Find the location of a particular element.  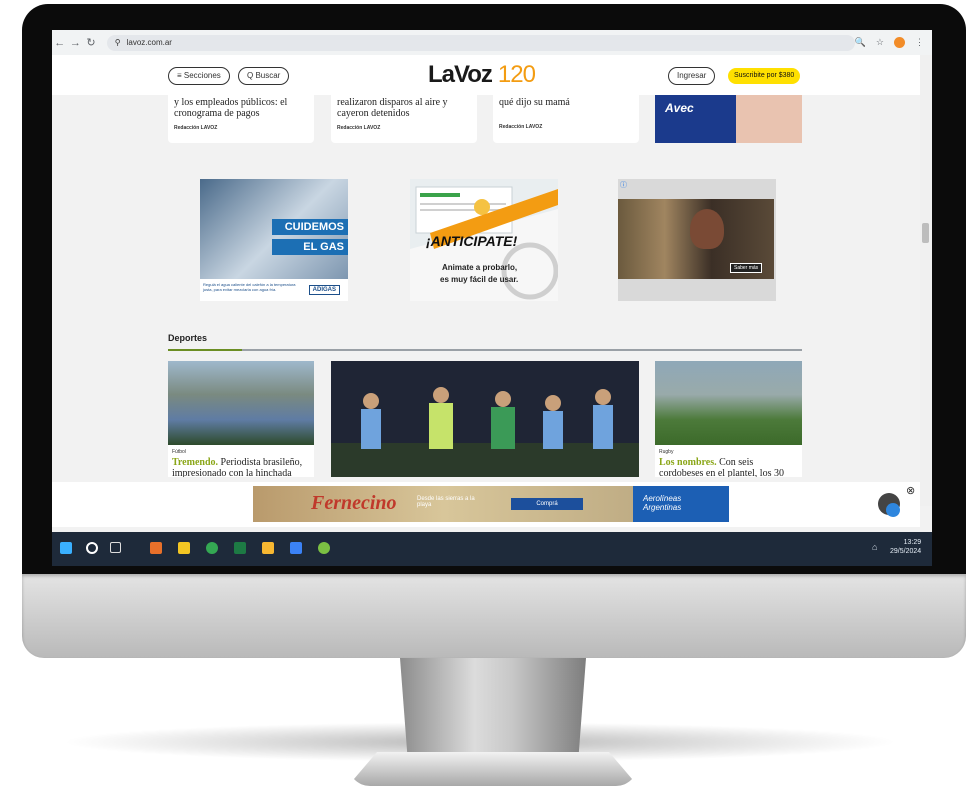

logo-anniversary: 120 is located at coordinates (516, 74).